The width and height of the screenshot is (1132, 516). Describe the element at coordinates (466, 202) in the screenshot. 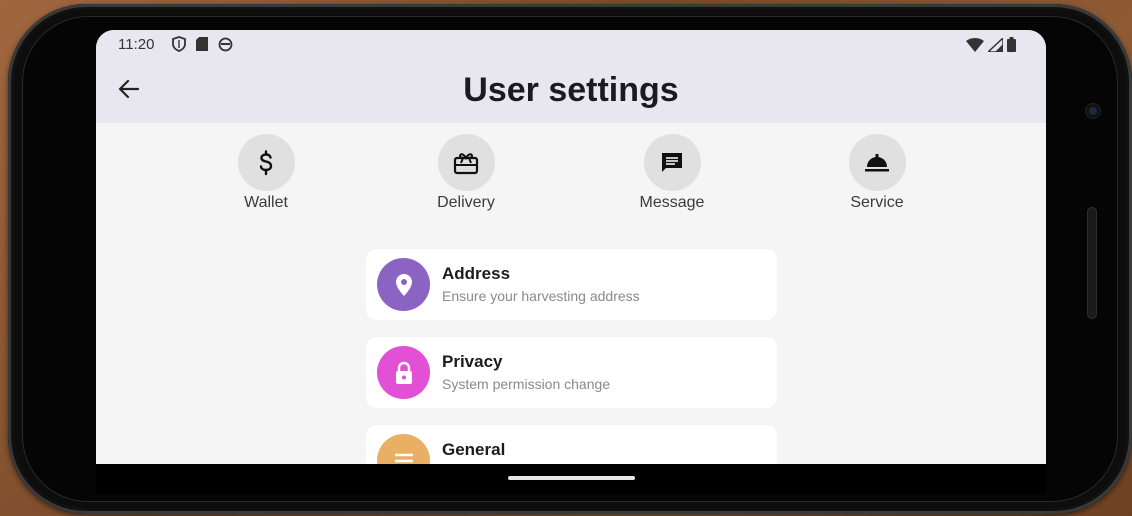

I see `quick-action-label: Delivery` at that location.